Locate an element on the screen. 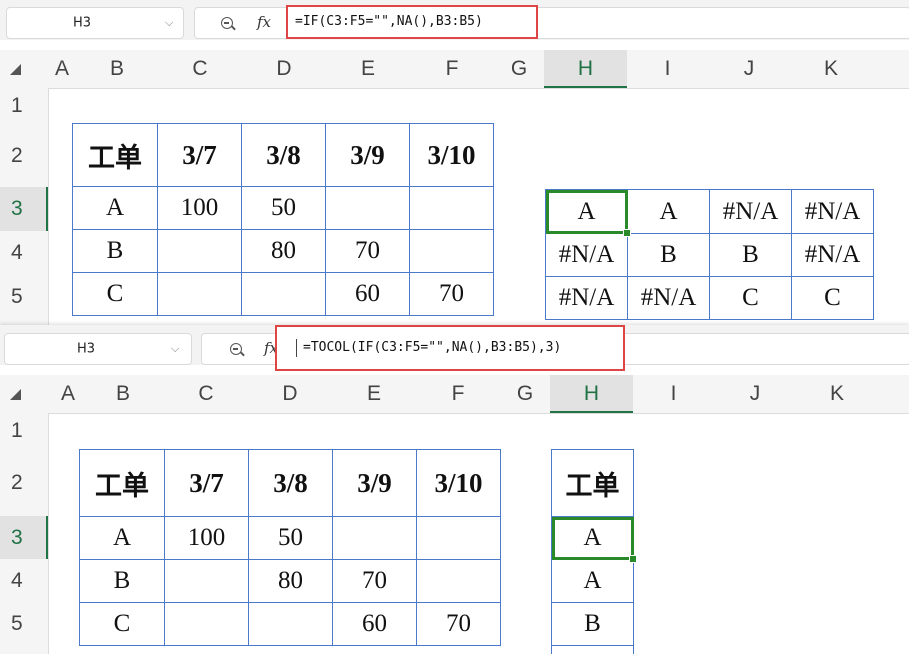  fx-icon: fx is located at coordinates (264, 22).